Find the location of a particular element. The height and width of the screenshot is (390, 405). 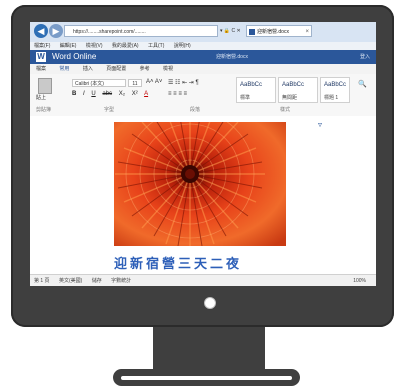

paste-label: 貼上 is located at coordinates (41, 97).